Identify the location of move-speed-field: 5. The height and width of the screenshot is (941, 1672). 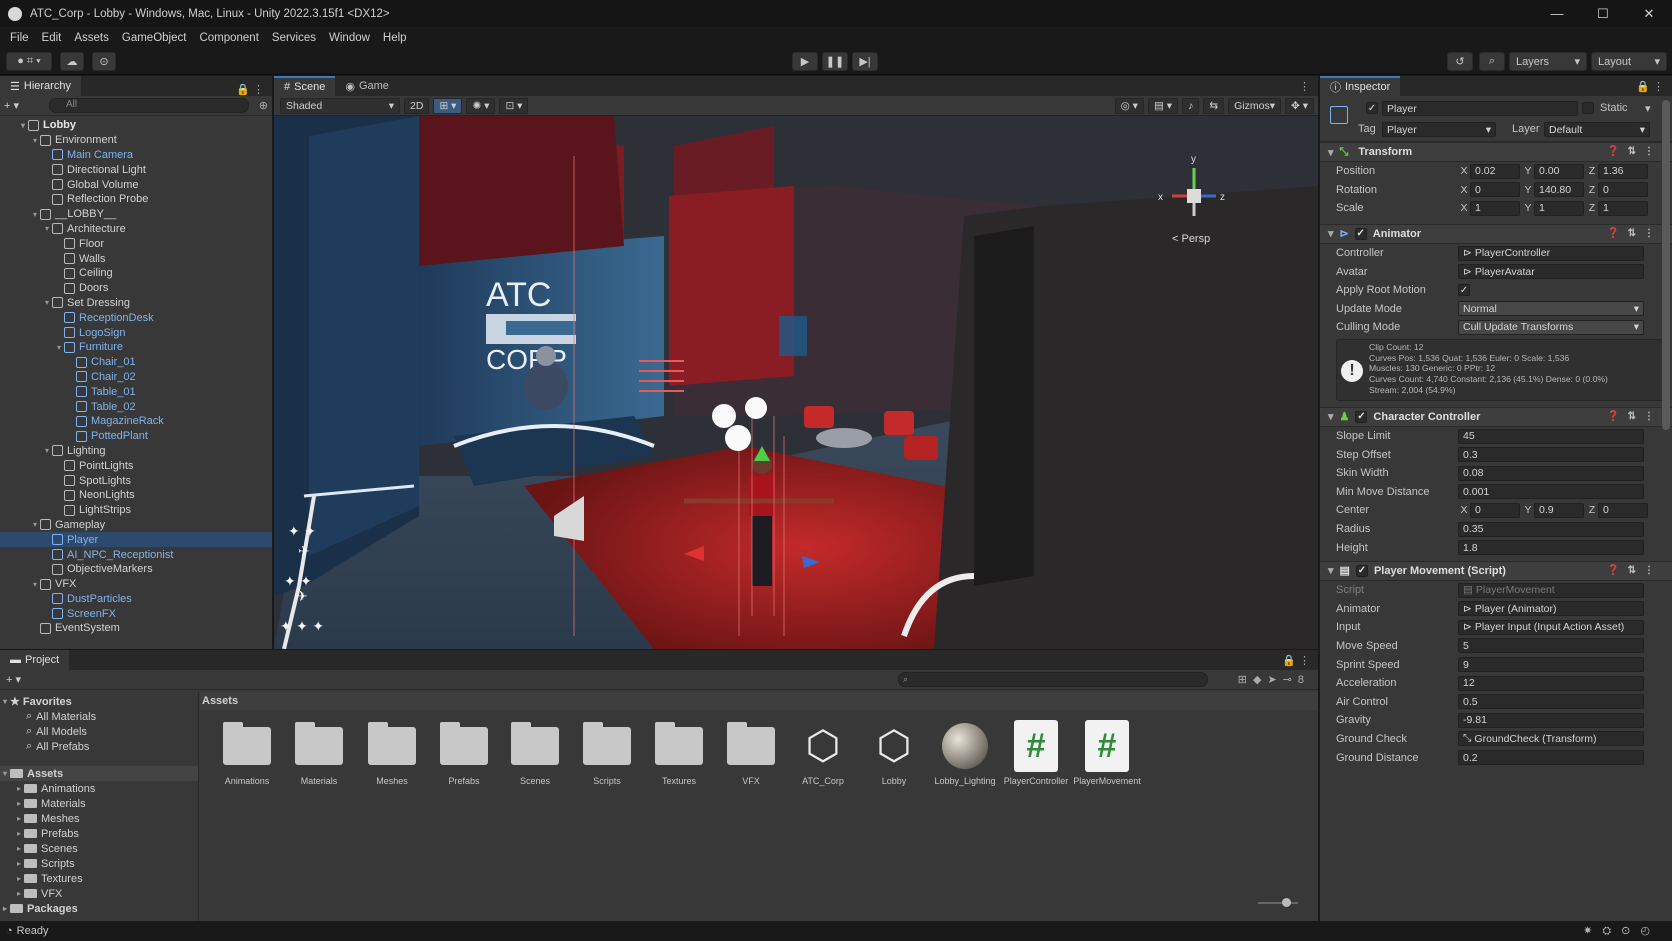
(1551, 646).